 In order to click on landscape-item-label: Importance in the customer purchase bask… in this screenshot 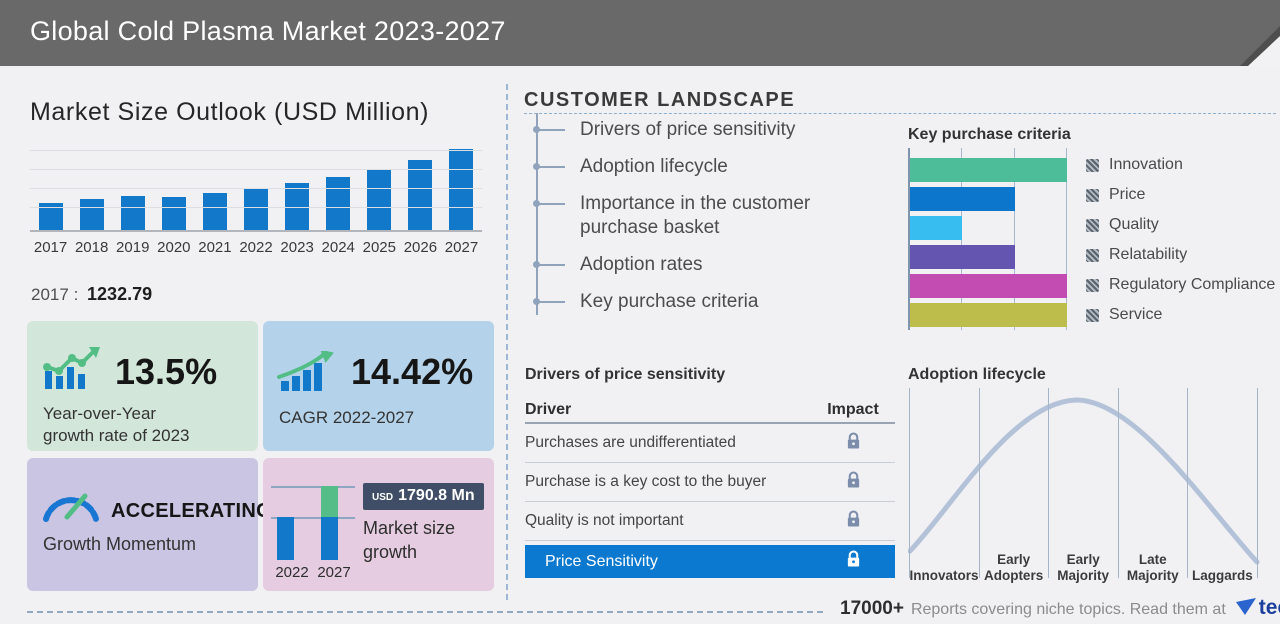, I will do `click(695, 215)`.